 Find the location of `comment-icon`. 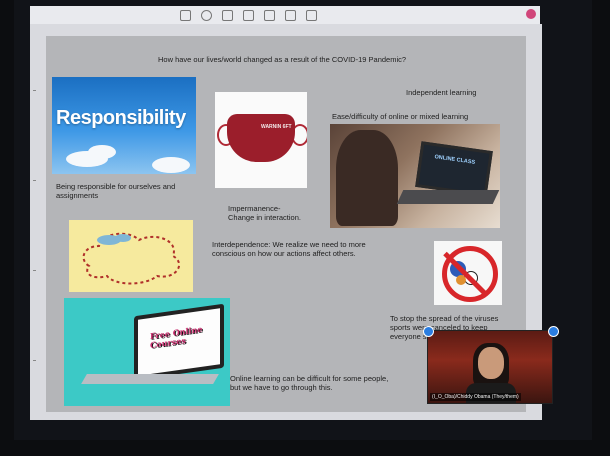

comment-icon is located at coordinates (311, 15).